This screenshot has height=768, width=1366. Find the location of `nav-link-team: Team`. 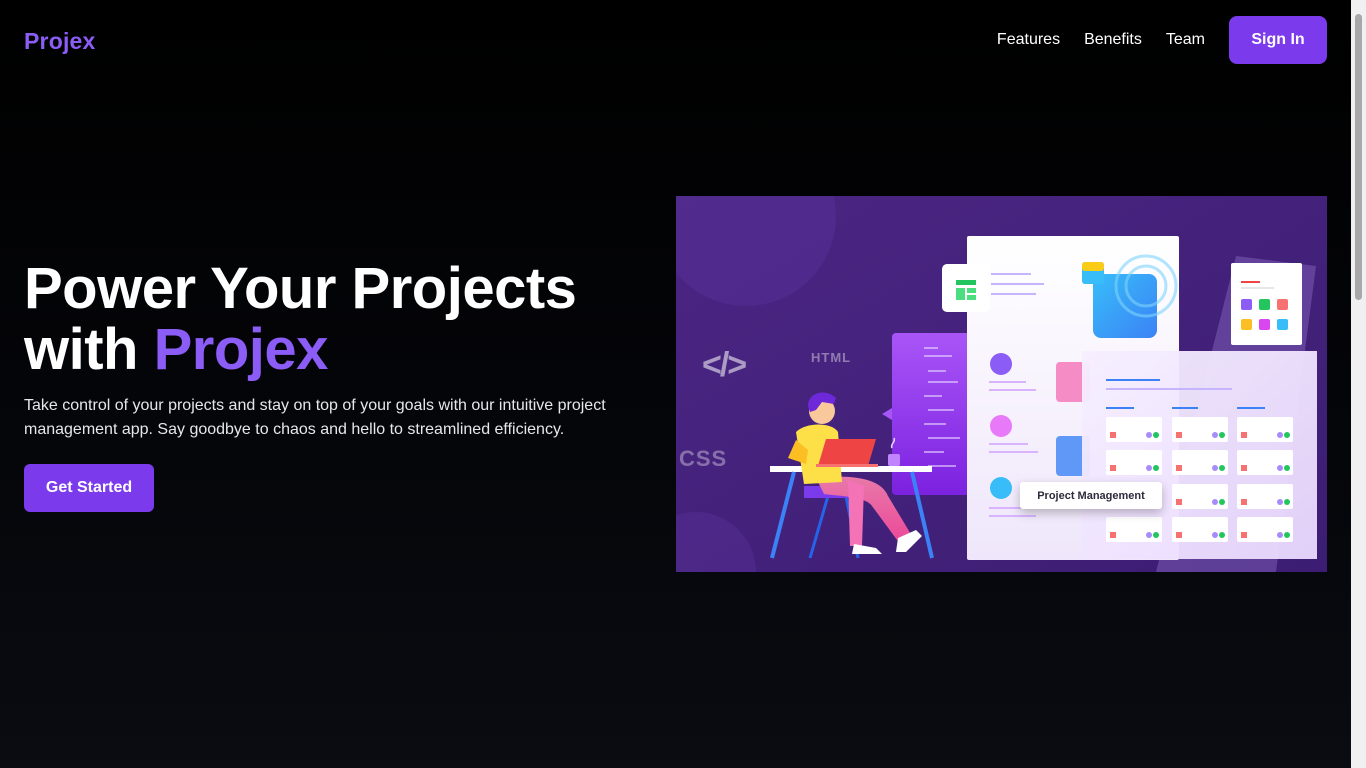

nav-link-team: Team is located at coordinates (1185, 40).